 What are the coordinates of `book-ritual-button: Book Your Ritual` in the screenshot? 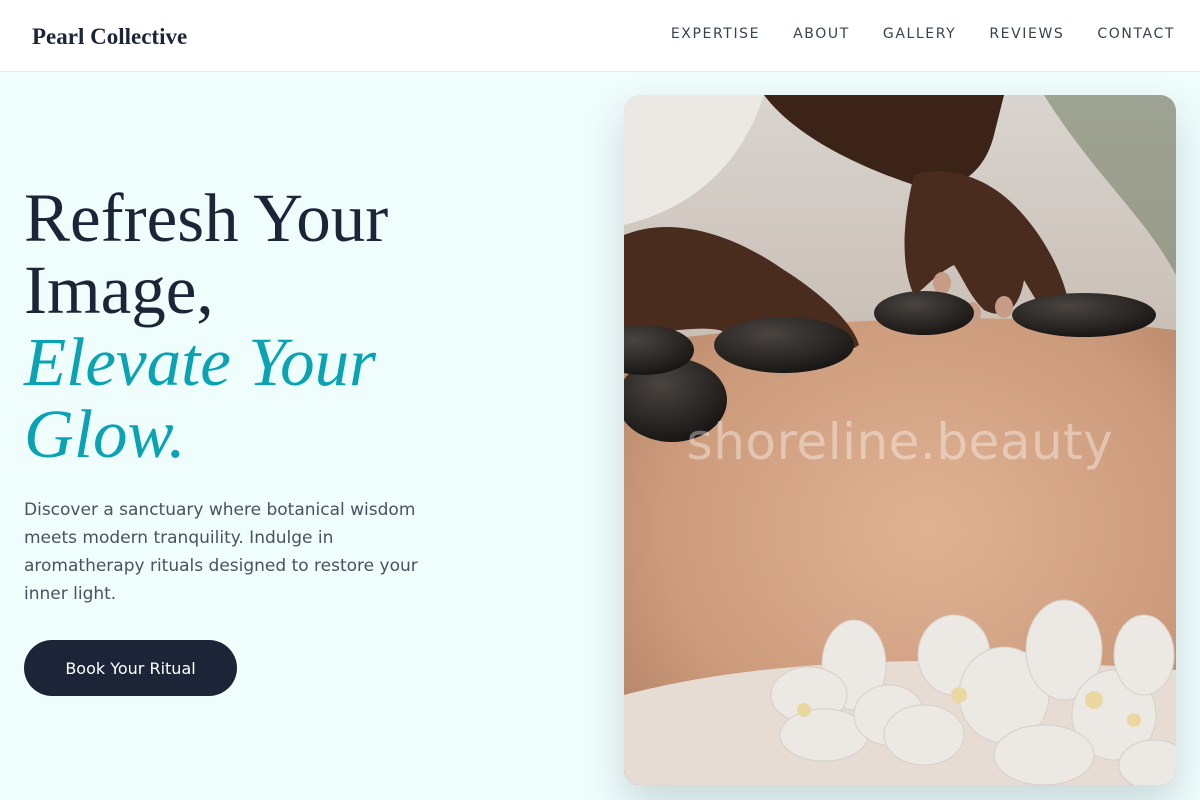 It's located at (130, 668).